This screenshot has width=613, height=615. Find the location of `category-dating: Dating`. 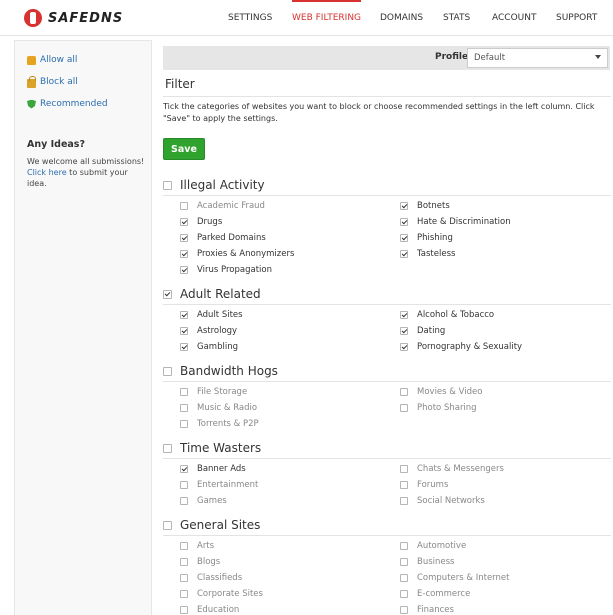

category-dating: Dating is located at coordinates (422, 331).